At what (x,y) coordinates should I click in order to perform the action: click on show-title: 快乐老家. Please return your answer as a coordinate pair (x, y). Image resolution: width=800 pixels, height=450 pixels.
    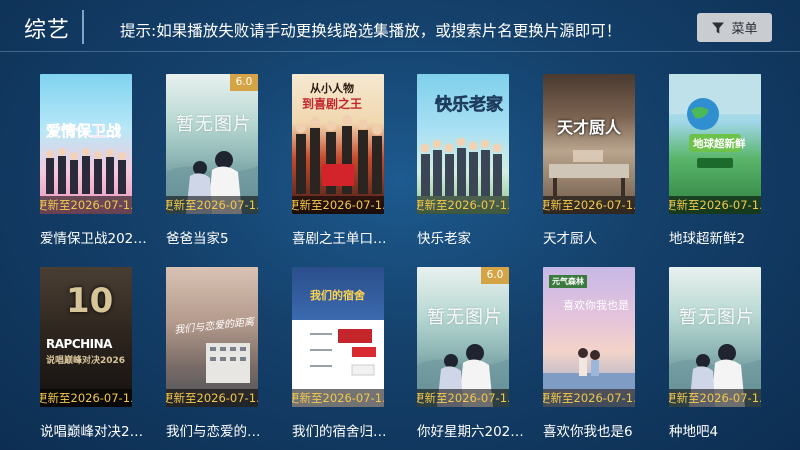
    Looking at the image, I should click on (444, 239).